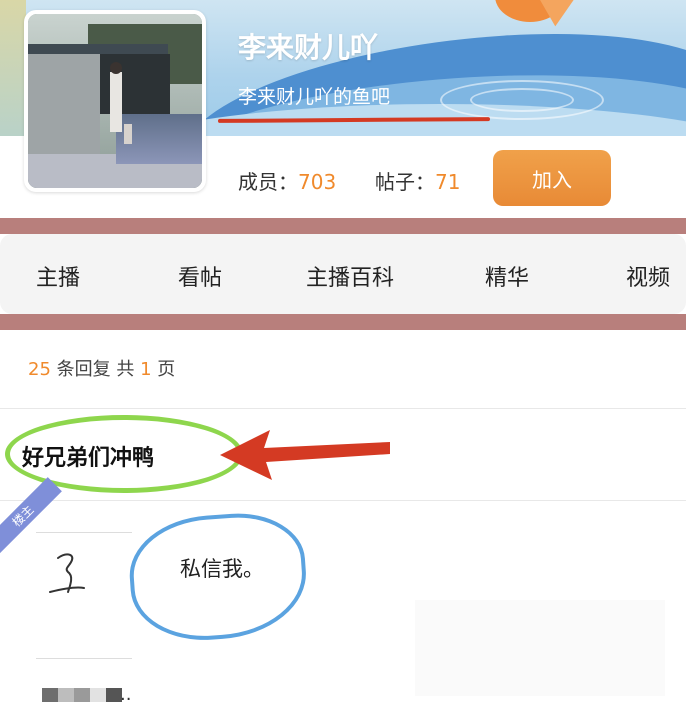 The image size is (686, 718). I want to click on members-count: 703, so click(317, 182).